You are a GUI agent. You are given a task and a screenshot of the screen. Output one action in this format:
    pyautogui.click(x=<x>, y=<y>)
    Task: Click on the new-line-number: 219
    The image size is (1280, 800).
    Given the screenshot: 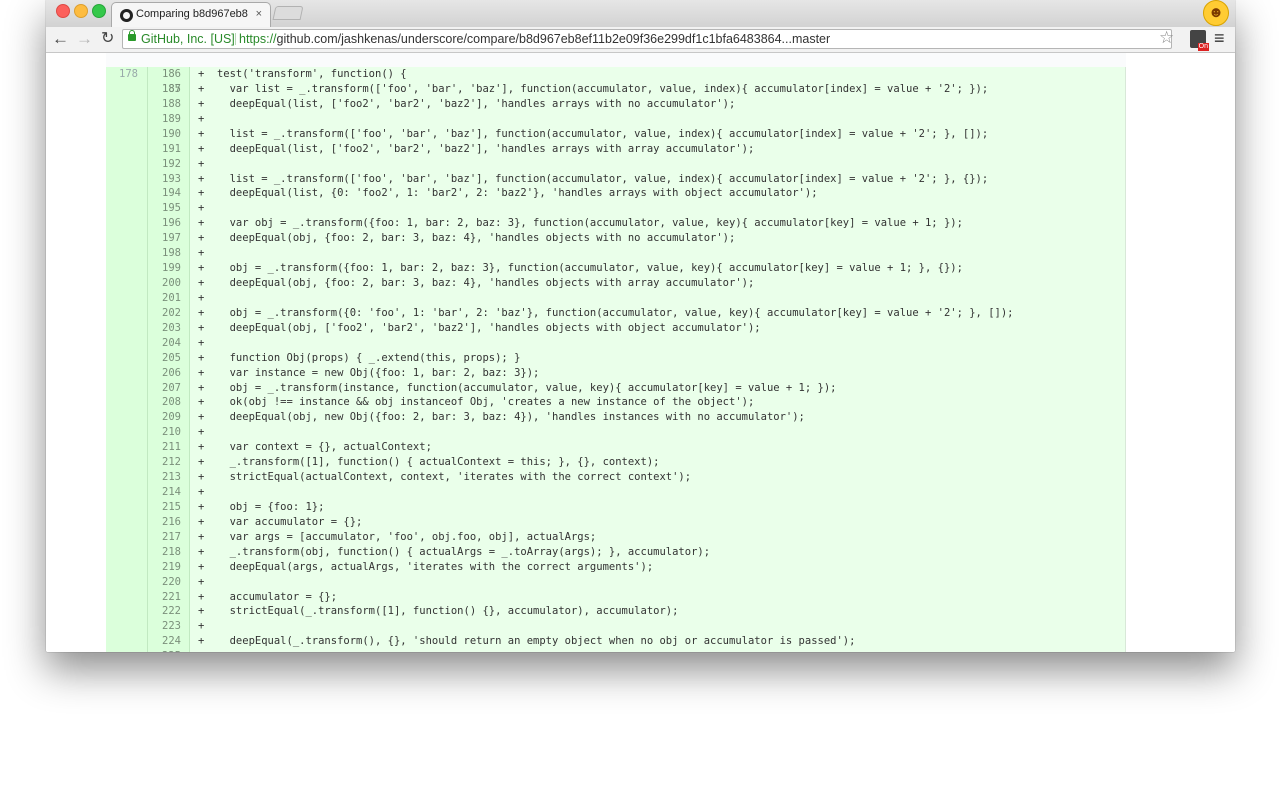 What is the action you would take?
    pyautogui.click(x=164, y=567)
    